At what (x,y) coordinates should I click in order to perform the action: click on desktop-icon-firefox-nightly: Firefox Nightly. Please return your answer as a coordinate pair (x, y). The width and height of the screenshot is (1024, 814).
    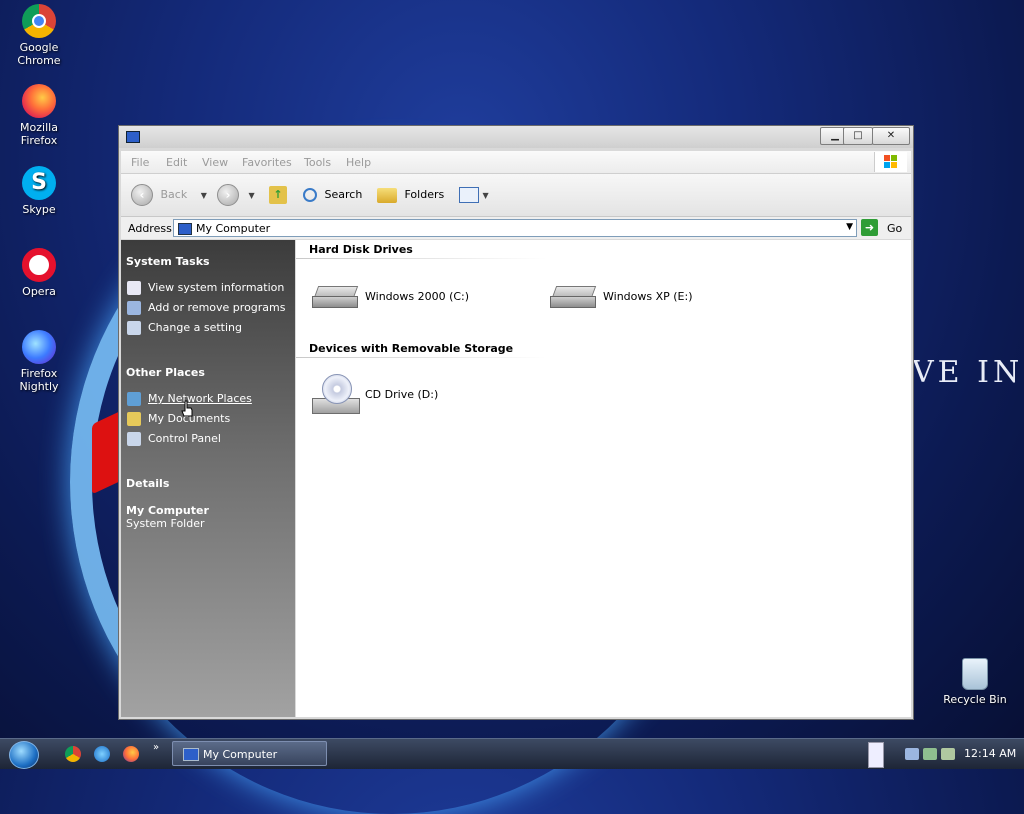
    Looking at the image, I should click on (39, 361).